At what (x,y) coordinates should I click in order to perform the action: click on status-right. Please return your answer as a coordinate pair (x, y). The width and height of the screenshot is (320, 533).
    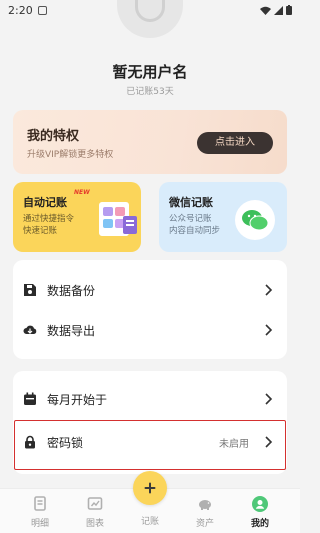
    Looking at the image, I should click on (276, 10).